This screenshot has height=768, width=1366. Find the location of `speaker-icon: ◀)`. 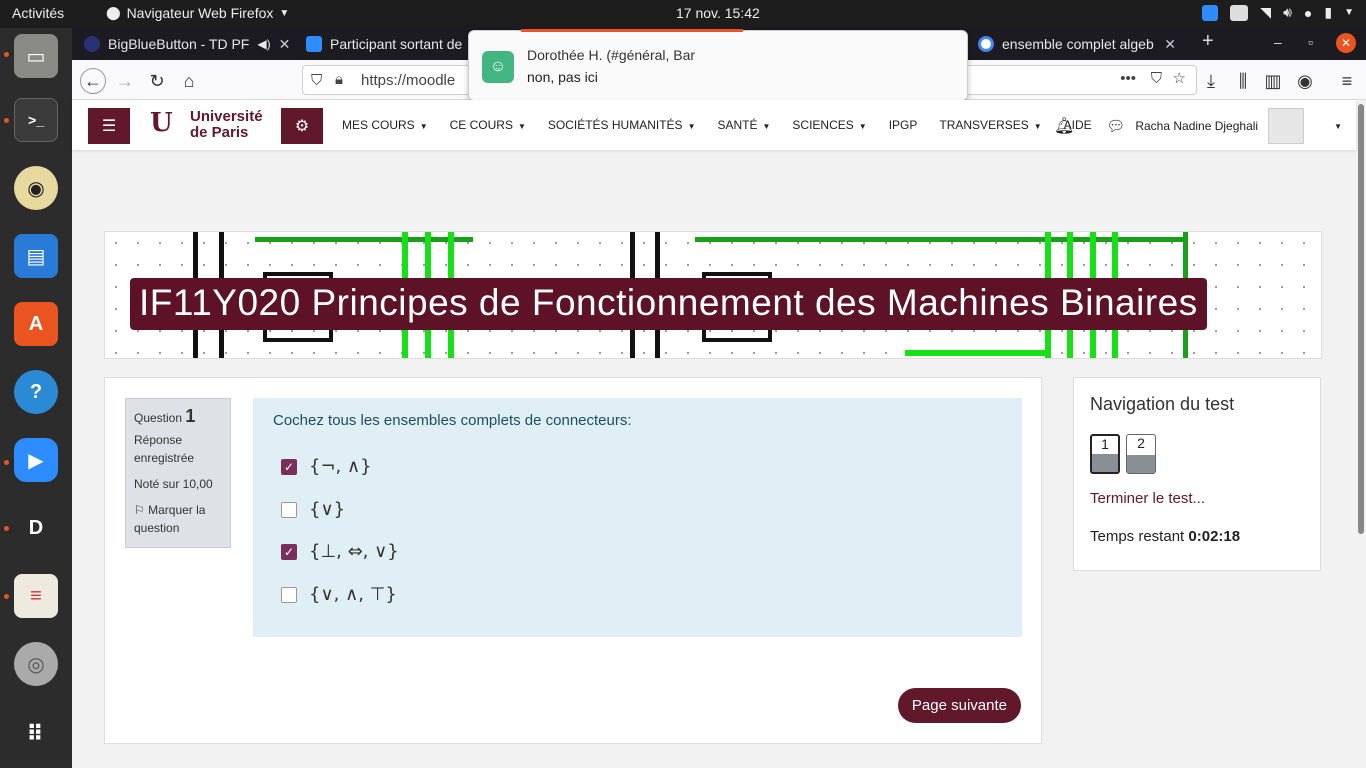

speaker-icon: ◀) is located at coordinates (263, 44).